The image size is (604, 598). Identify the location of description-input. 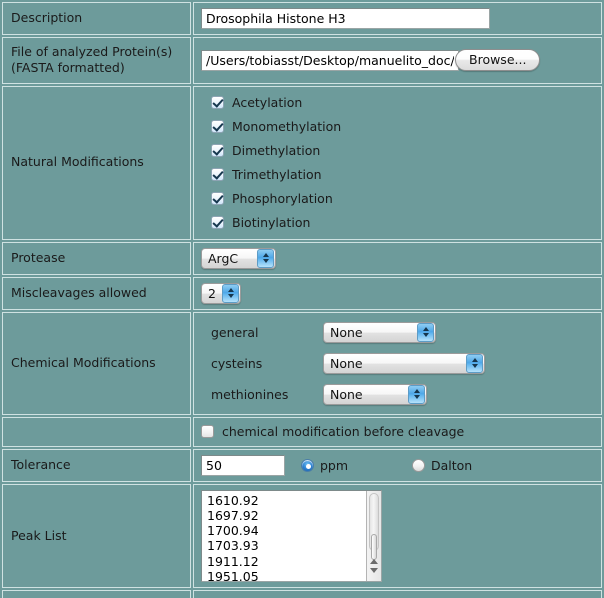
(345, 18).